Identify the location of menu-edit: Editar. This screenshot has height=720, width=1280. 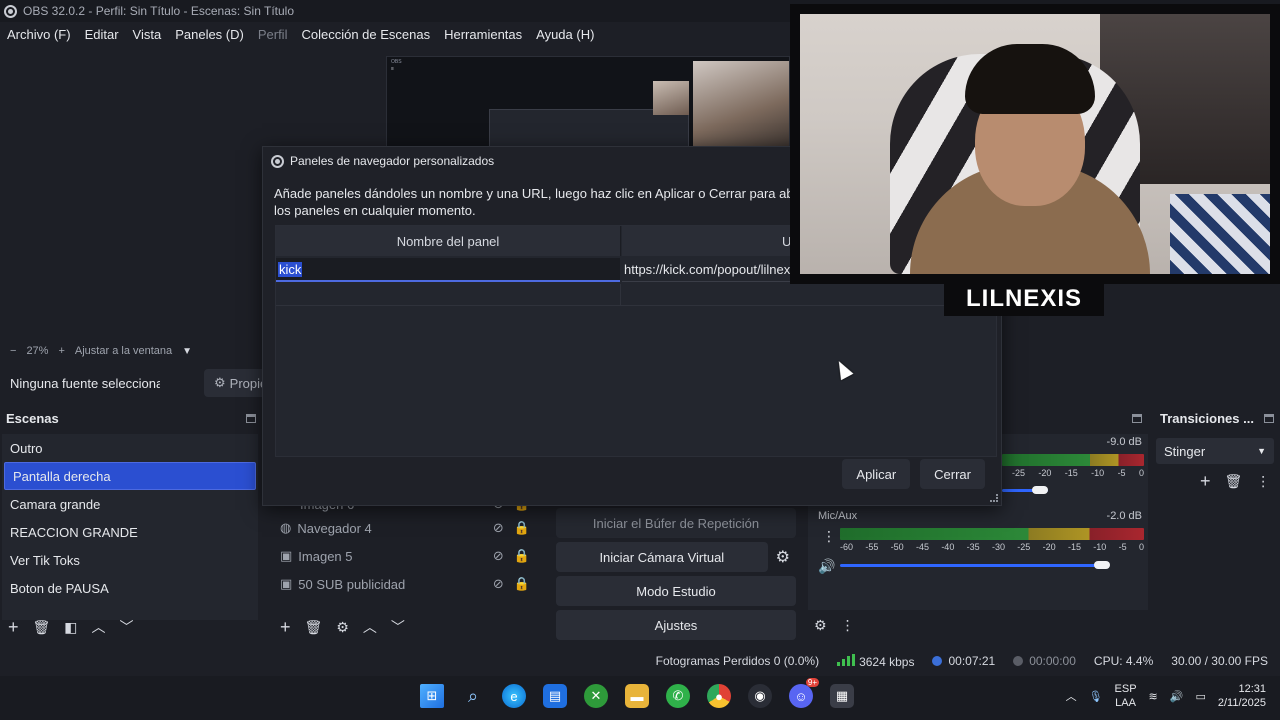
(102, 34).